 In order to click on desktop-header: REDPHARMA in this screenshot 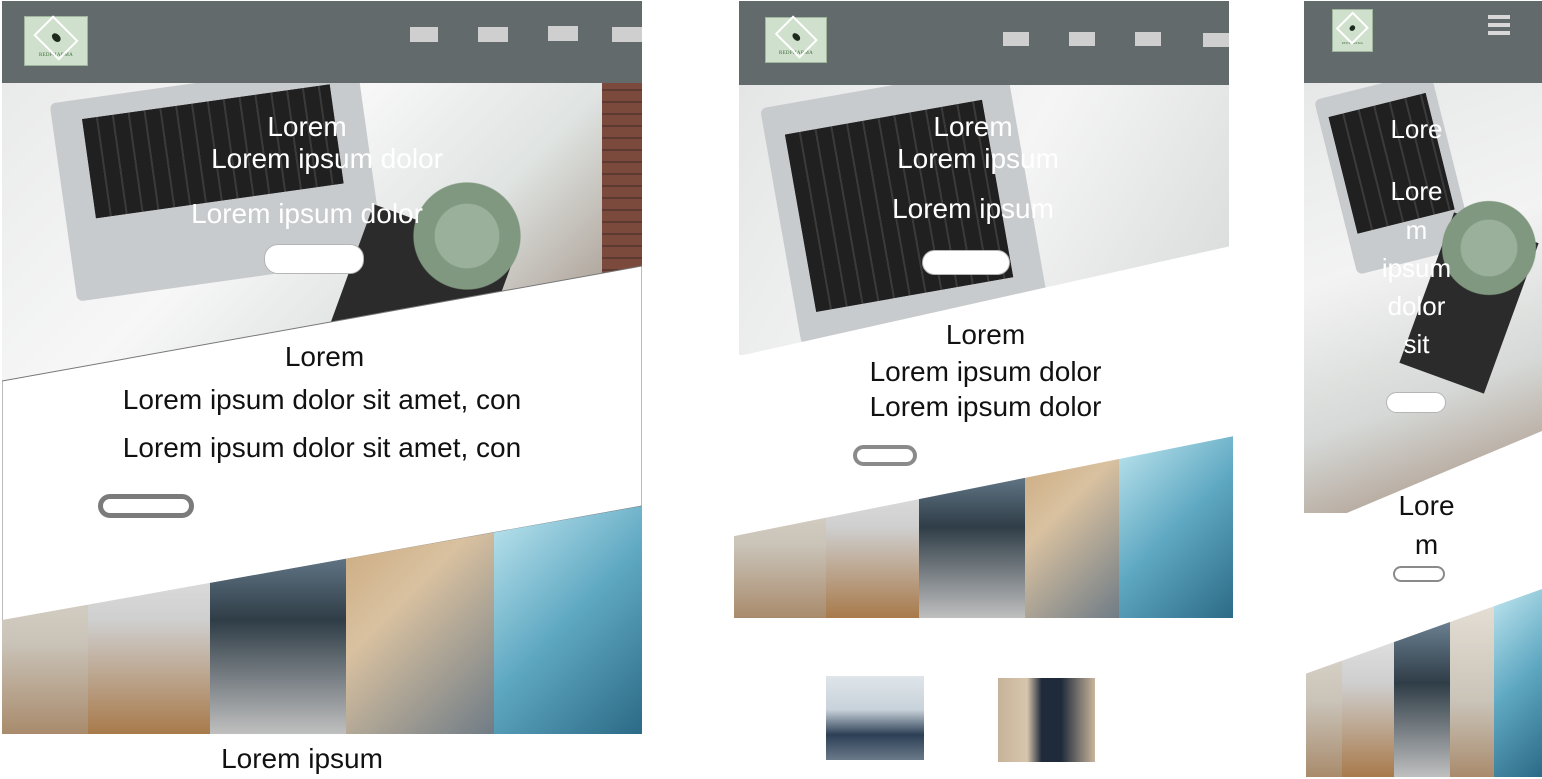, I will do `click(322, 42)`.